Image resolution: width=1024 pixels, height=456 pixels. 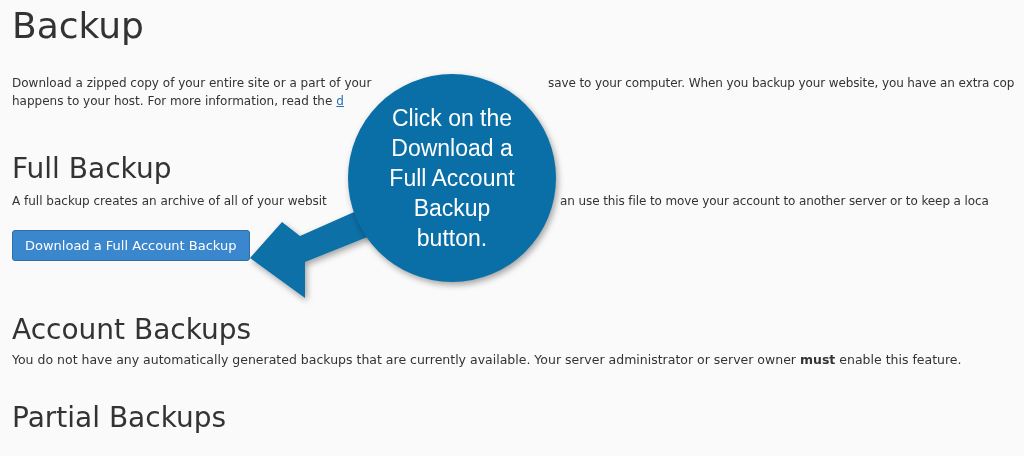 I want to click on section-text: an use this file to move your account to another server or to keep a loca, so click(x=774, y=201).